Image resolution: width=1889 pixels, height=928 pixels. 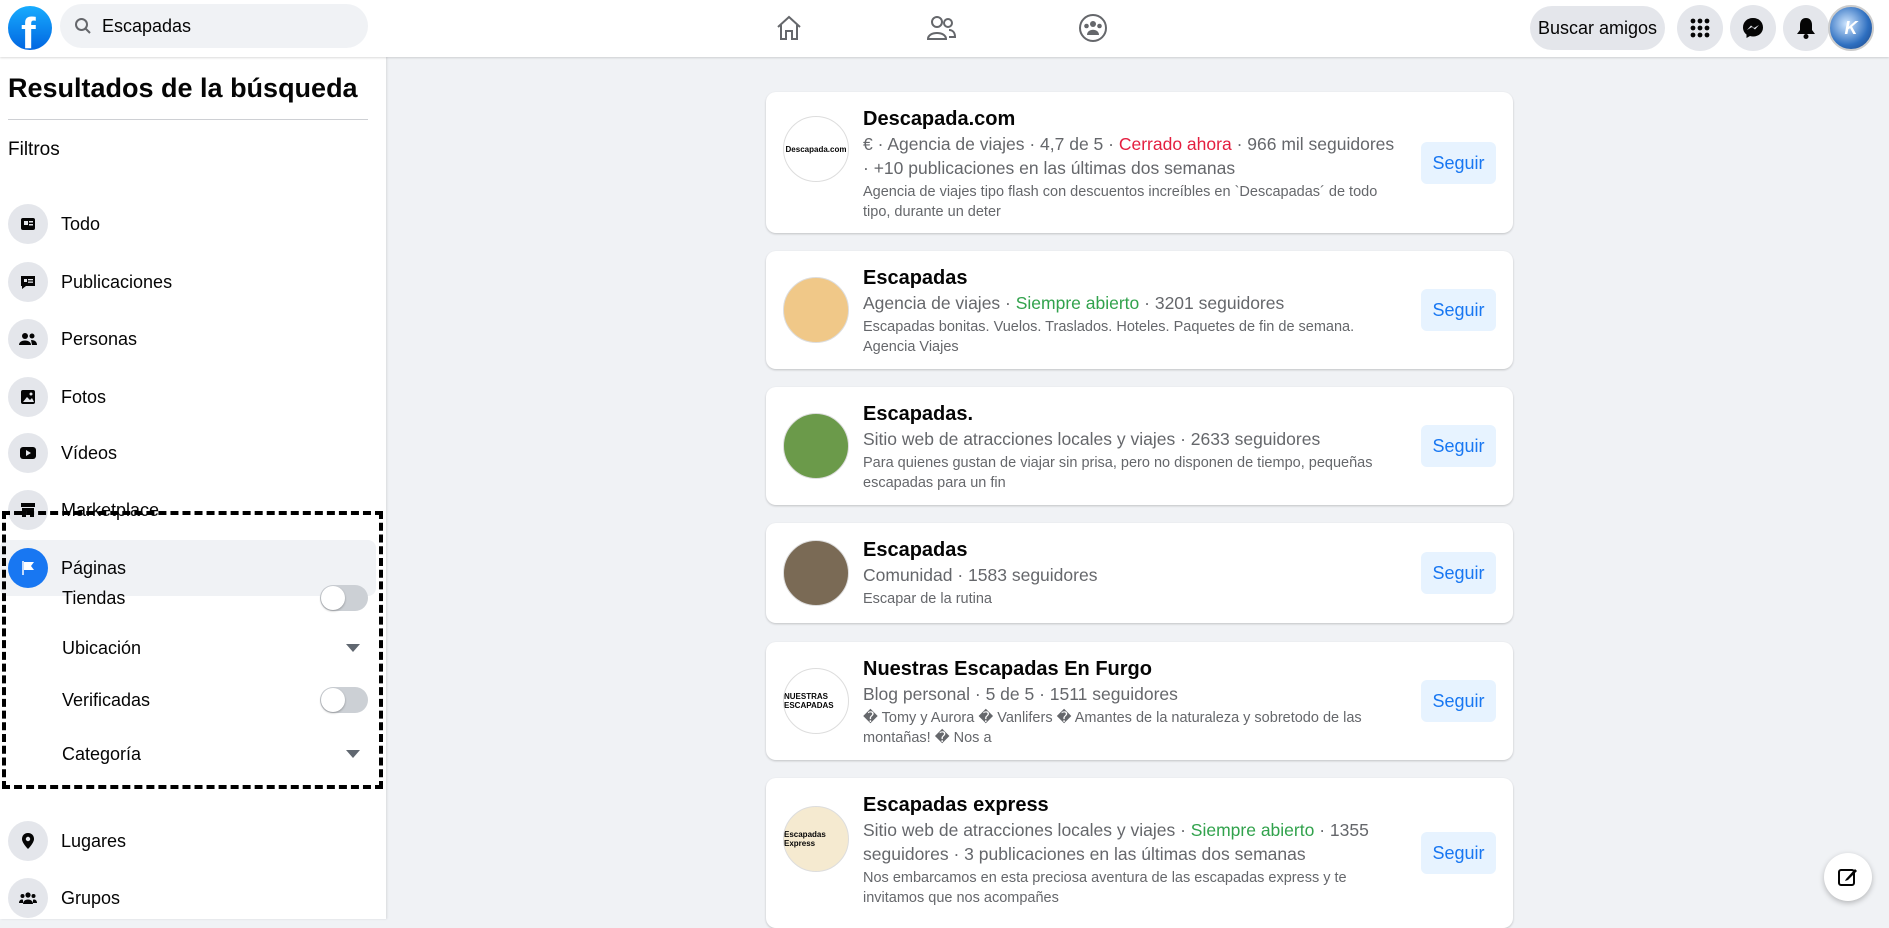 I want to click on search-box, so click(x=214, y=26).